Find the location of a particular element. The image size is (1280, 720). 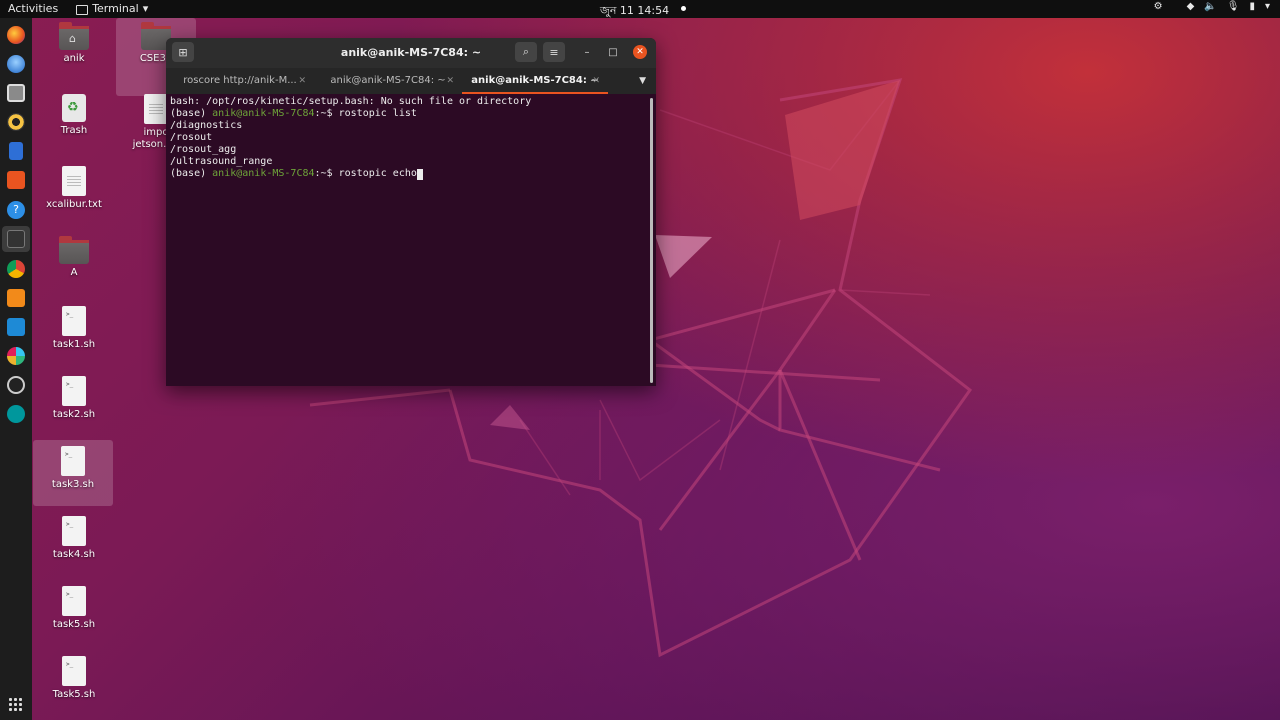

rhythmbox-icon is located at coordinates (16, 122).